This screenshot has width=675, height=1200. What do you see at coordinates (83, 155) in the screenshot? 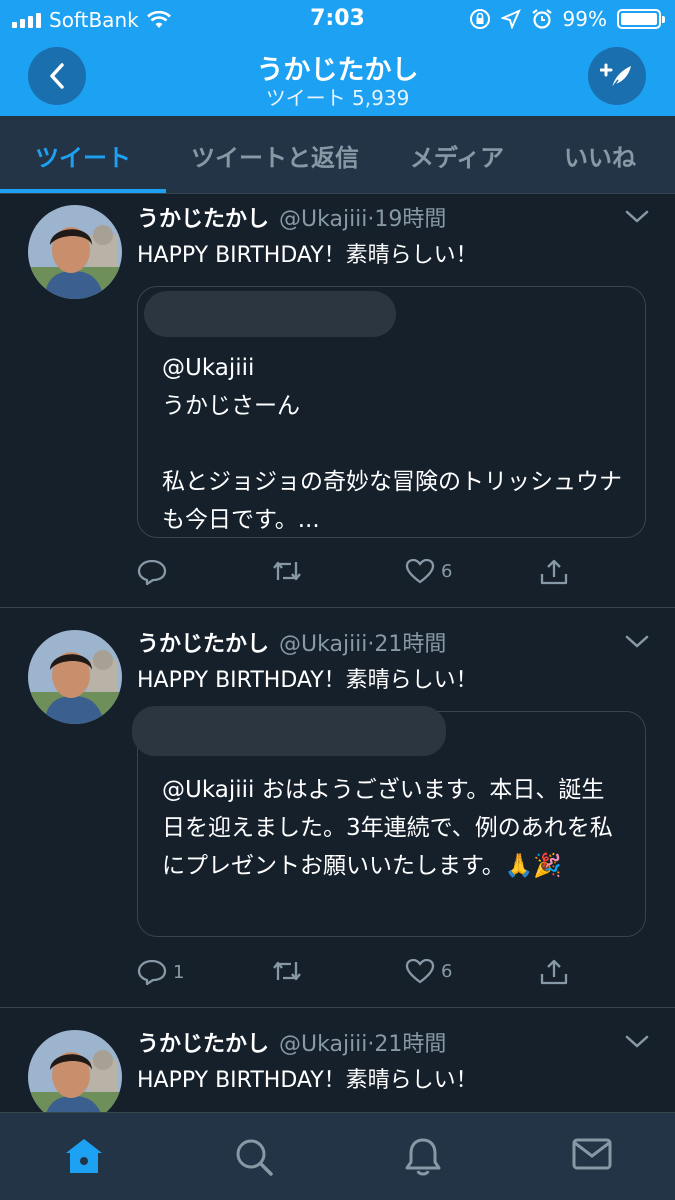
I see `tab-tweets: ツイート` at bounding box center [83, 155].